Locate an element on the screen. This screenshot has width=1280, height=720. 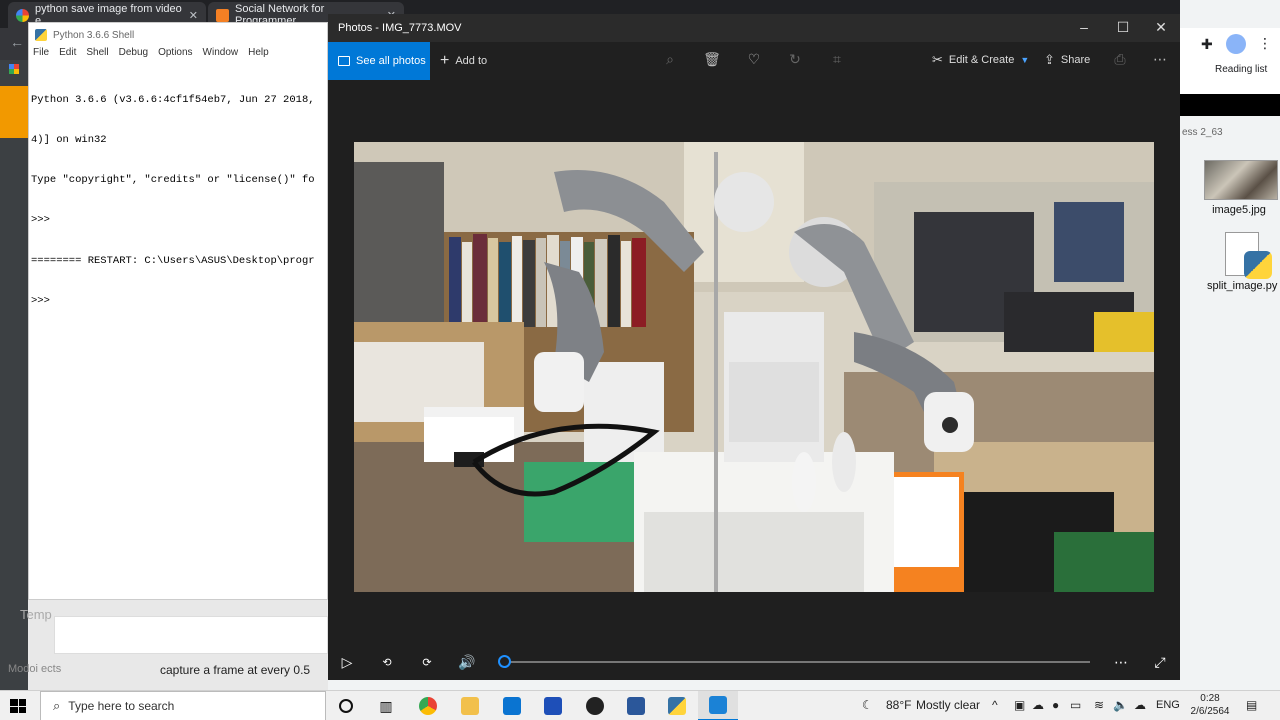
shell-title: Python 3.6.6 Shell is located at coordinates (94, 35).